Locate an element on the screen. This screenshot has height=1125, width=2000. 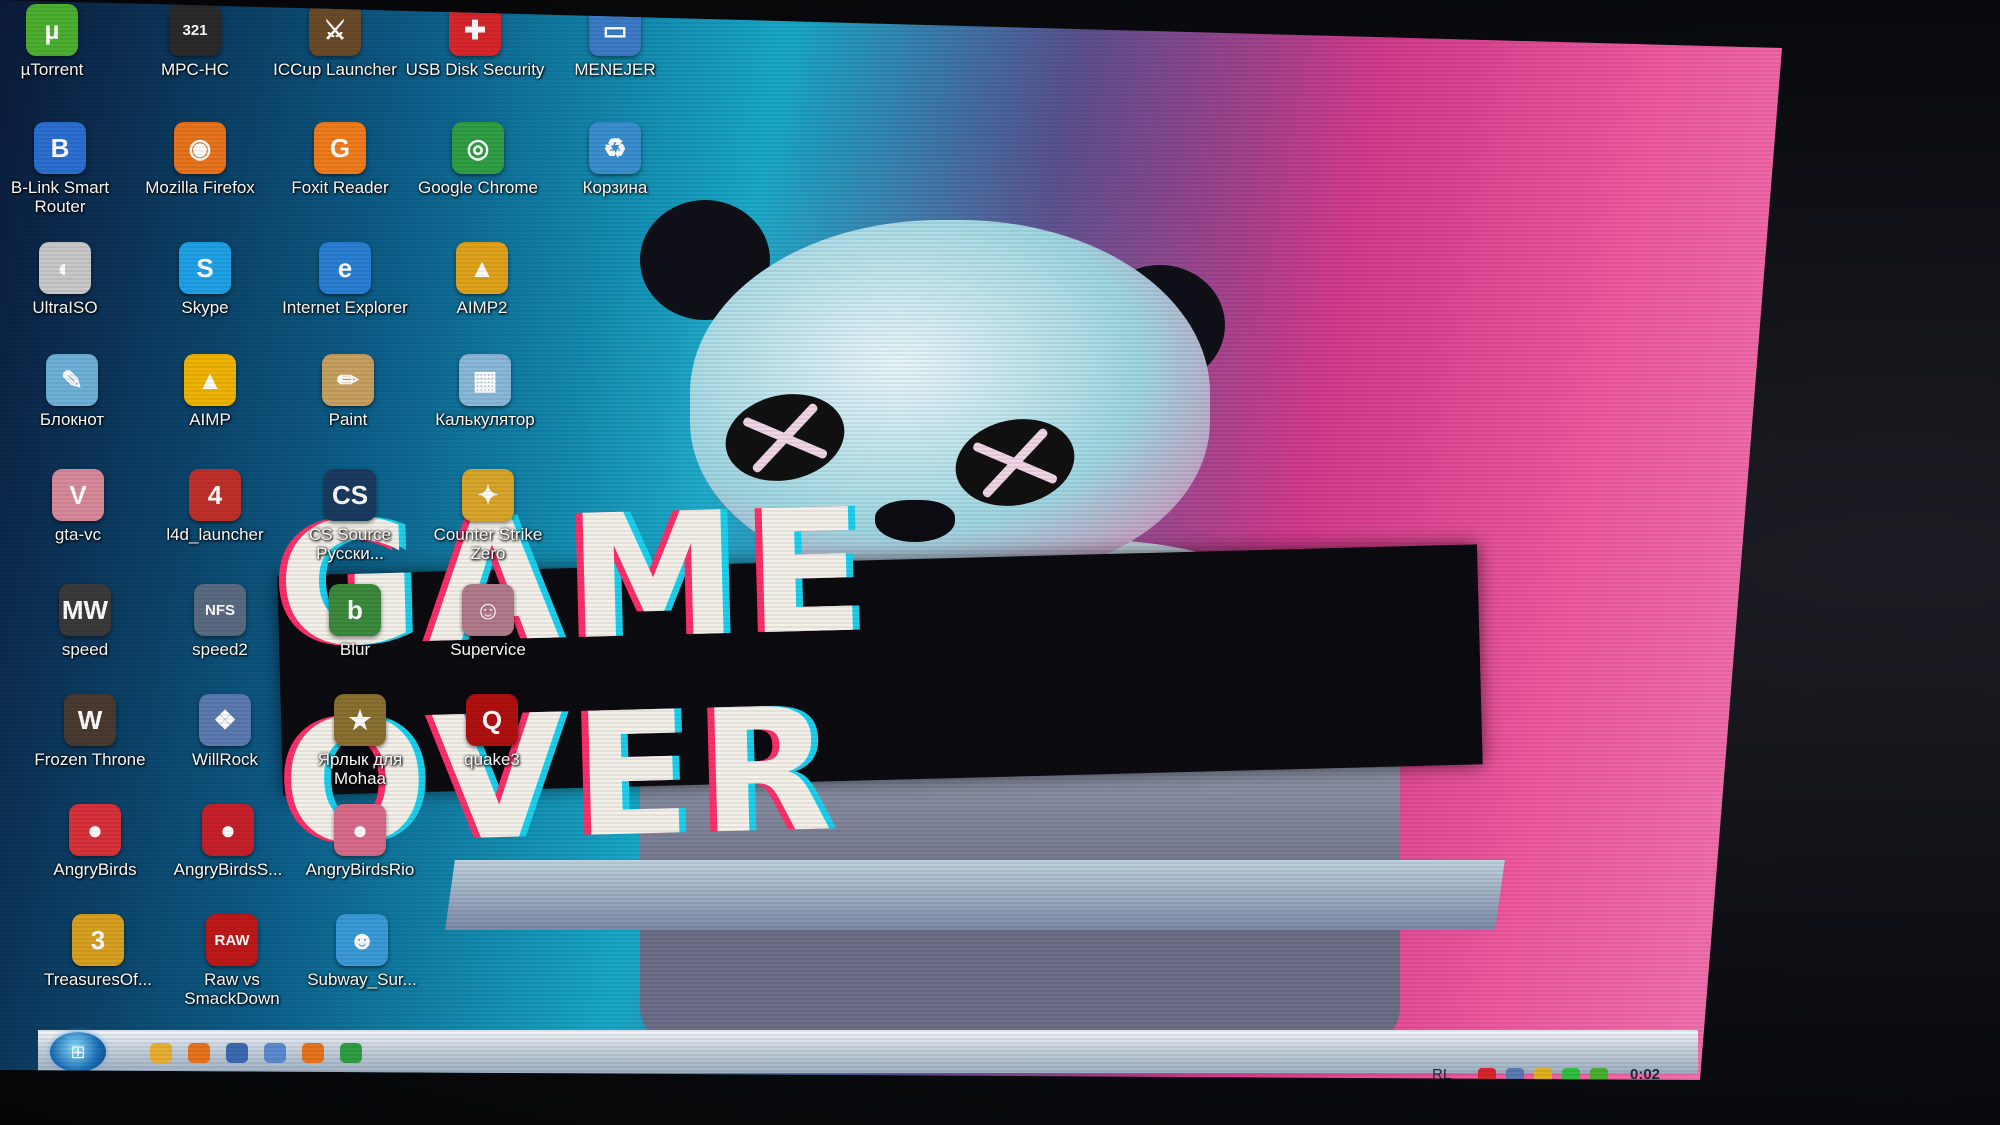
desktop-icon-label: Raw vs SmackDown is located at coordinates (232, 989).